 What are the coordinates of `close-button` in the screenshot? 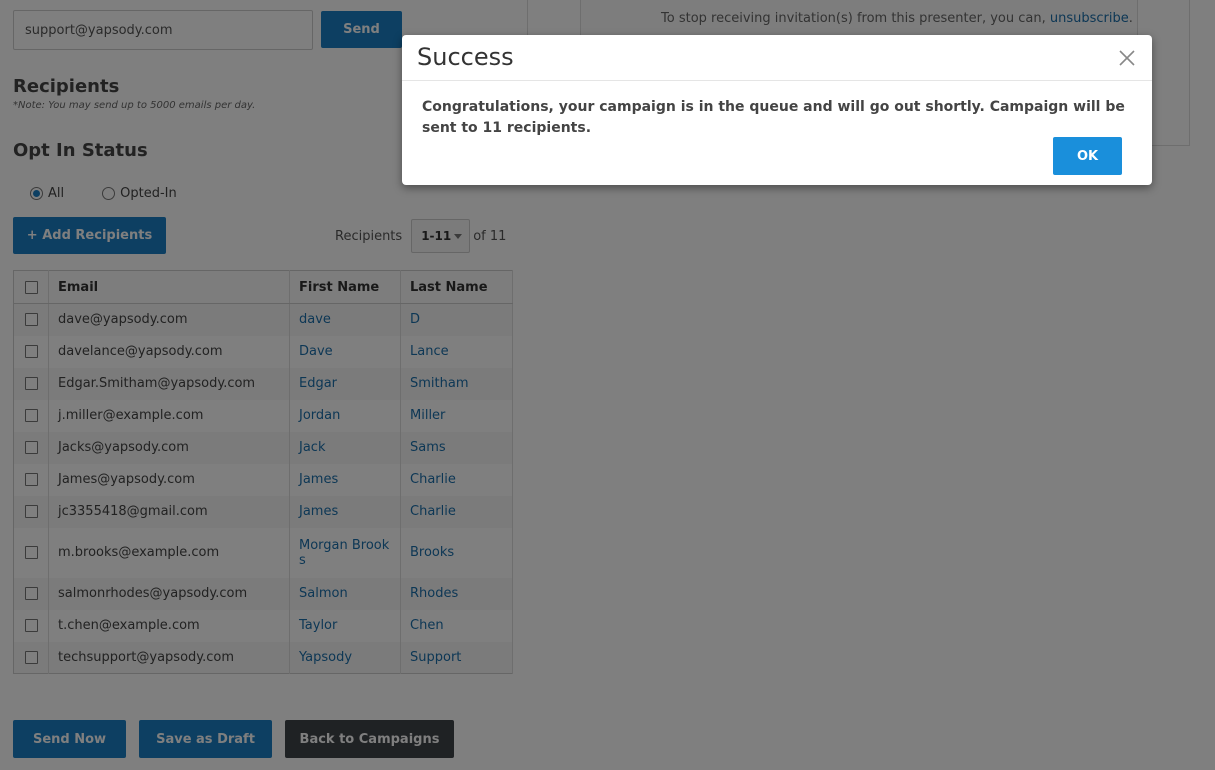 It's located at (1128, 58).